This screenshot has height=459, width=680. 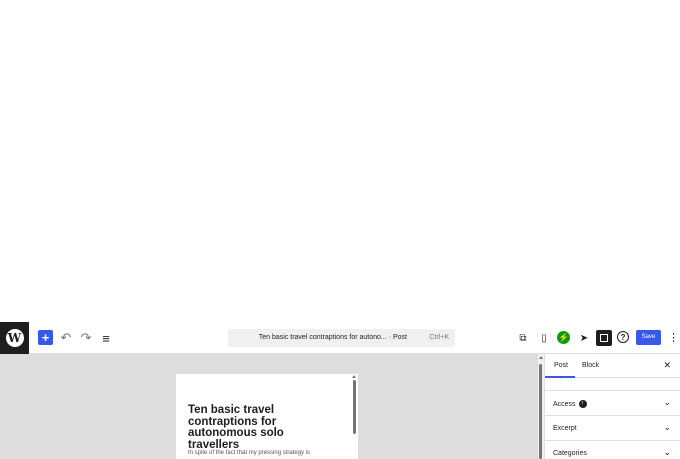 What do you see at coordinates (584, 338) in the screenshot?
I see `publish-send-icon: ➤` at bounding box center [584, 338].